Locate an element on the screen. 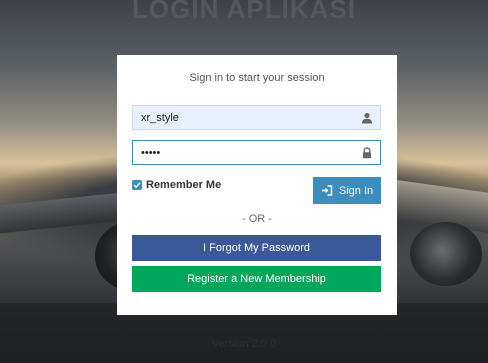  page-title: LOGIN APLIKASI is located at coordinates (244, 12).